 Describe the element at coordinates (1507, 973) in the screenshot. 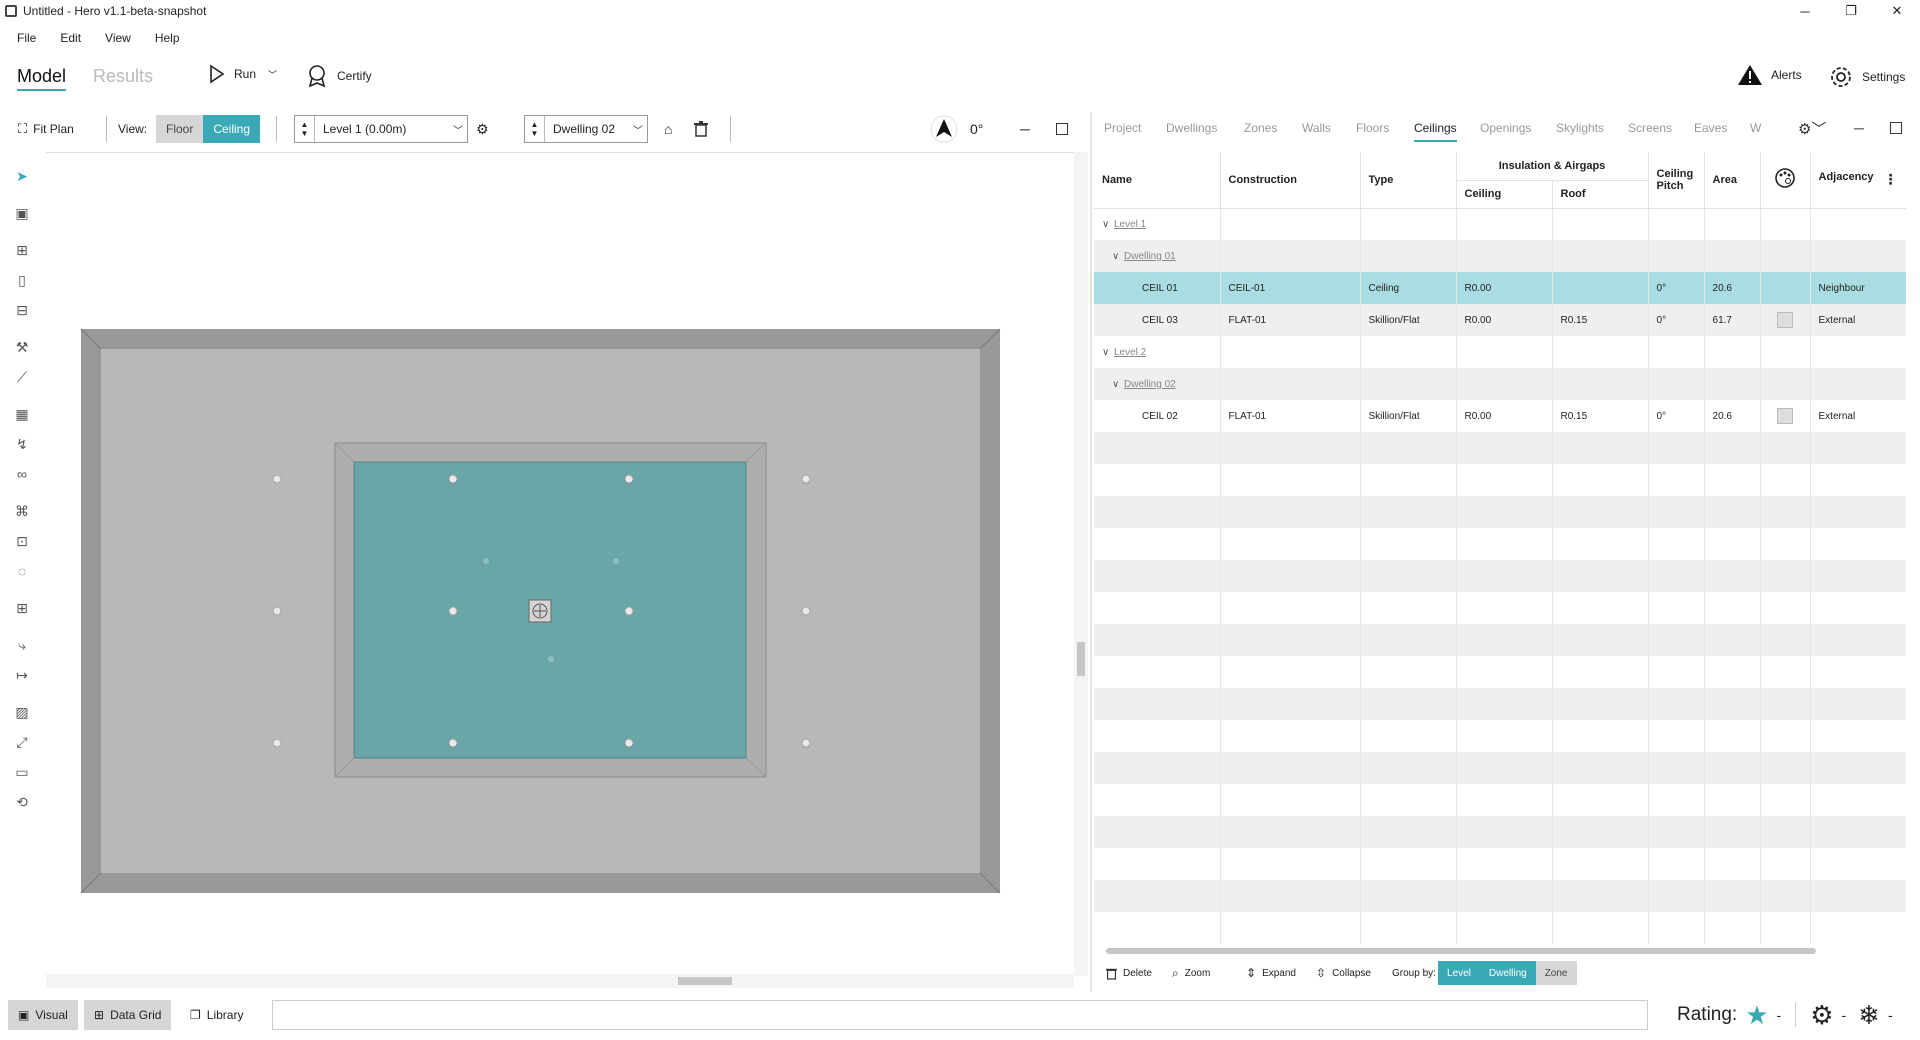

I see `group-by-dwelling: Dwelling` at that location.